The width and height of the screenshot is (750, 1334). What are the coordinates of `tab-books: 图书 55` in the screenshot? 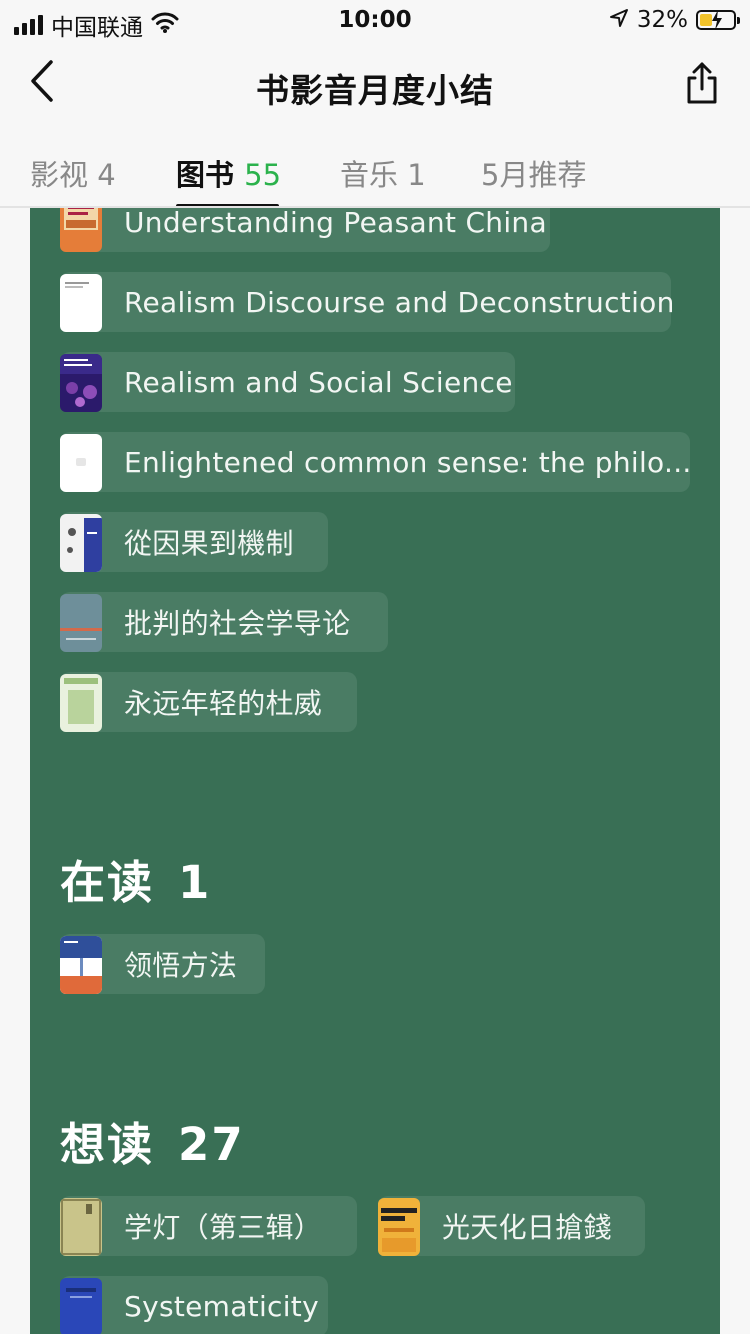 It's located at (228, 173).